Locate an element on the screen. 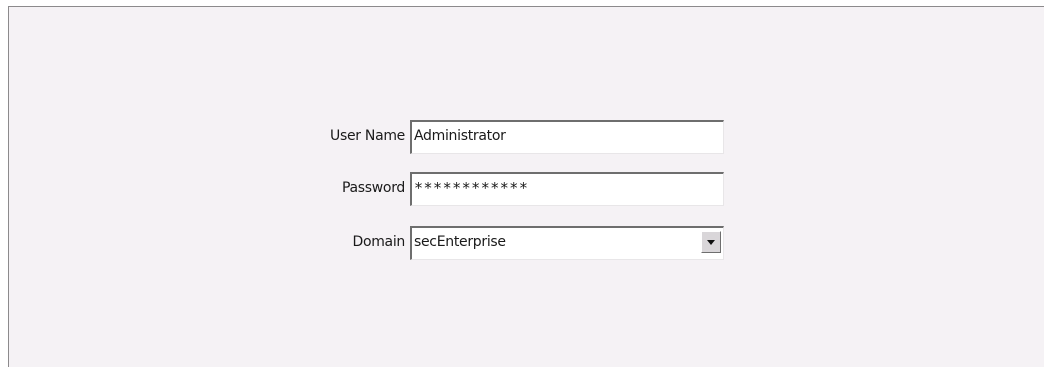 The width and height of the screenshot is (1044, 367). domain-select: secEnterprise is located at coordinates (567, 243).